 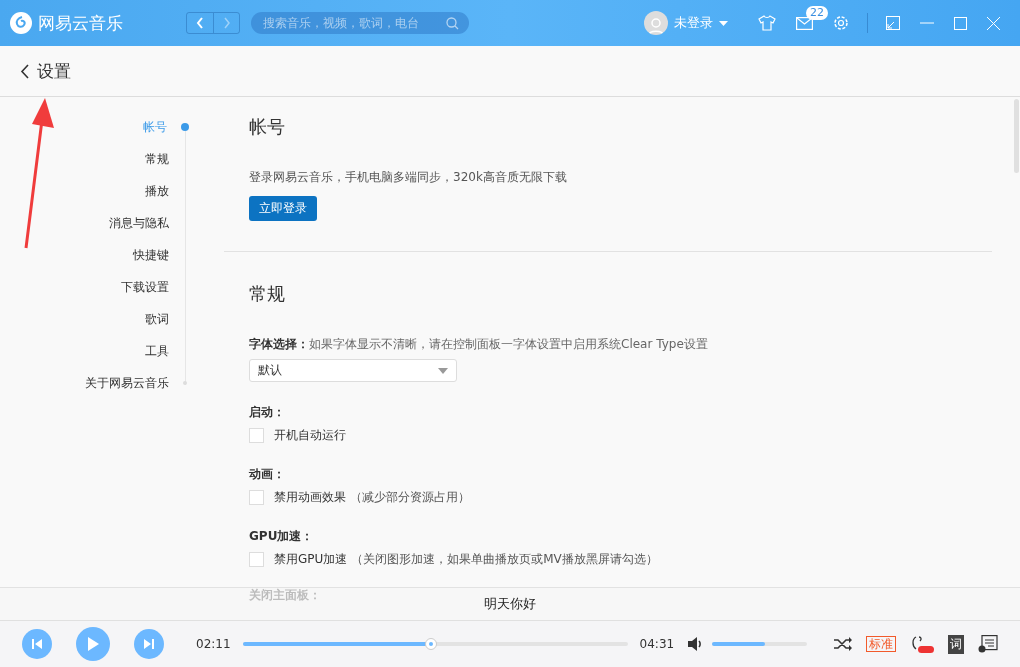 What do you see at coordinates (510, 604) in the screenshot?
I see `lyric-line: 明天你好` at bounding box center [510, 604].